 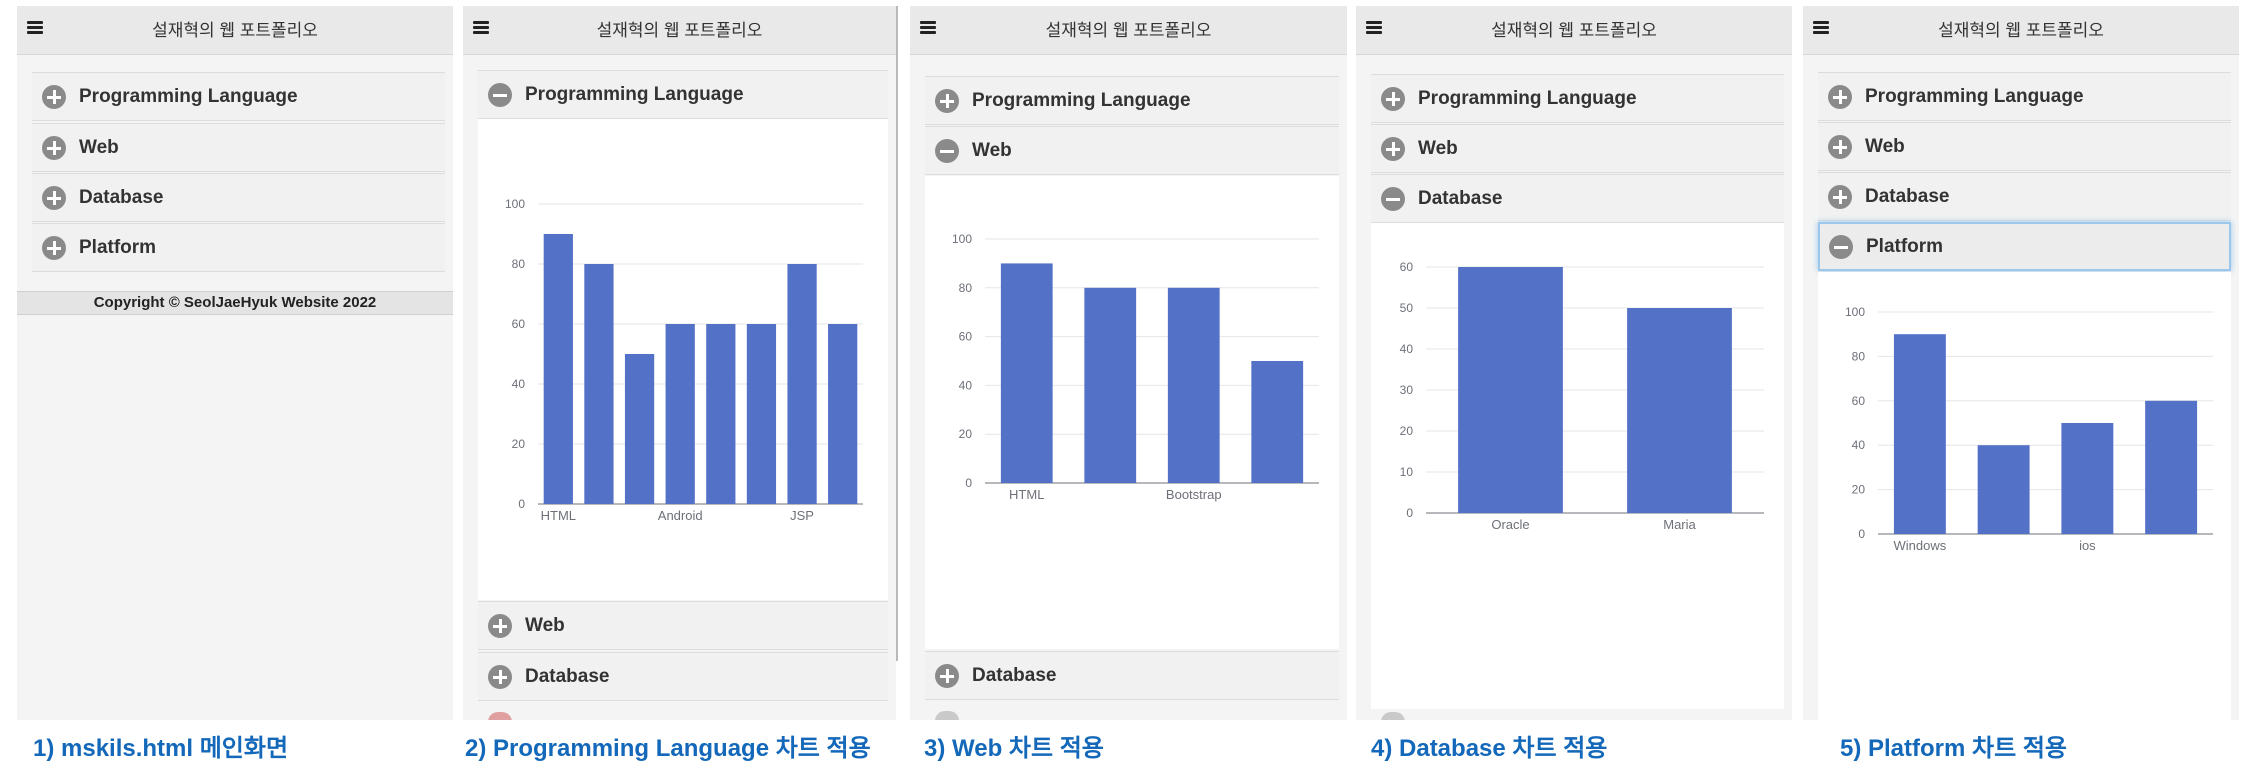 I want to click on caption-main: 1) mskils.html 메인화면, so click(x=161, y=748).